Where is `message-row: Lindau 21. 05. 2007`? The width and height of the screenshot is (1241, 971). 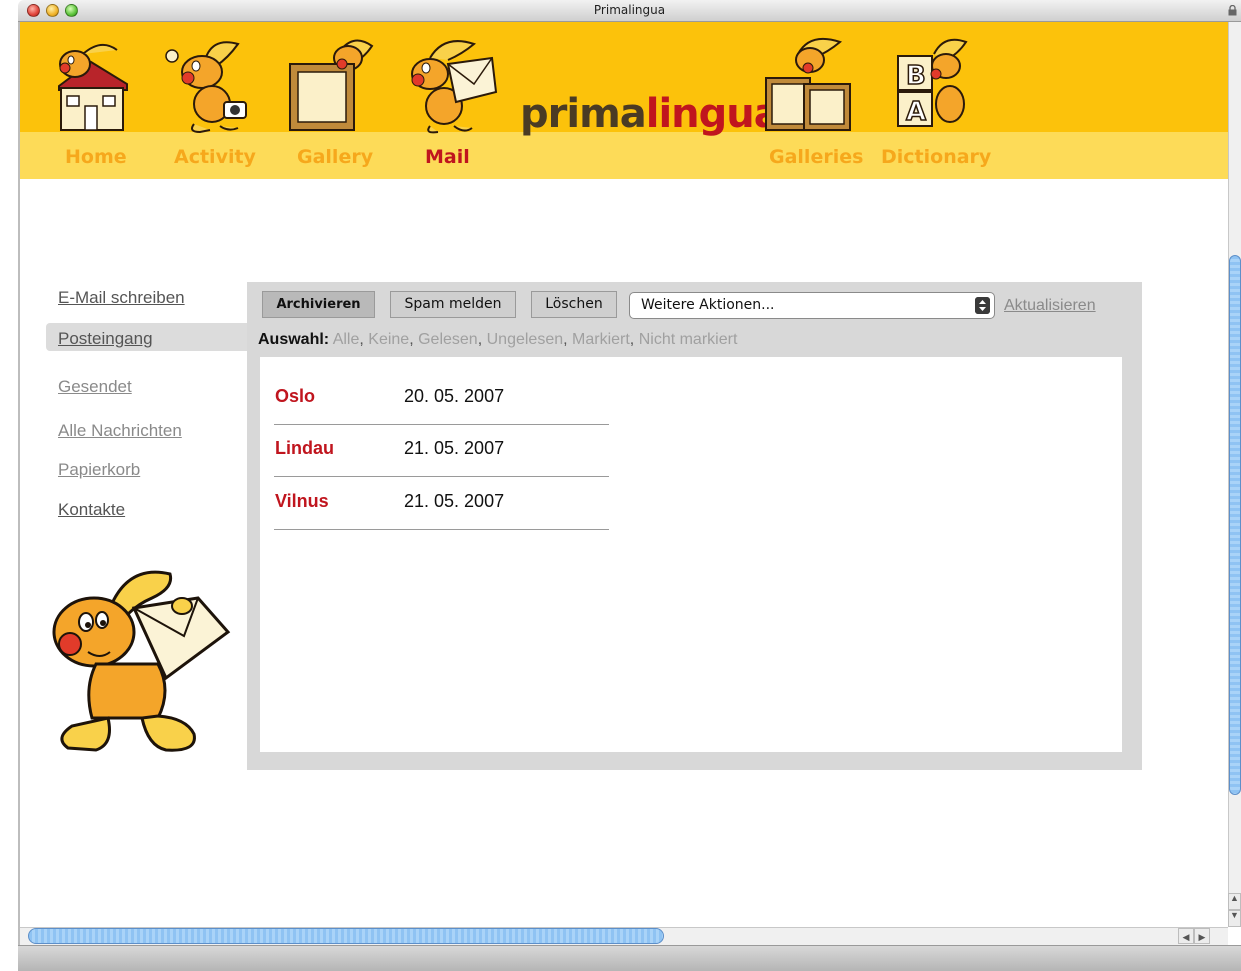
message-row: Lindau 21. 05. 2007 is located at coordinates (441, 451).